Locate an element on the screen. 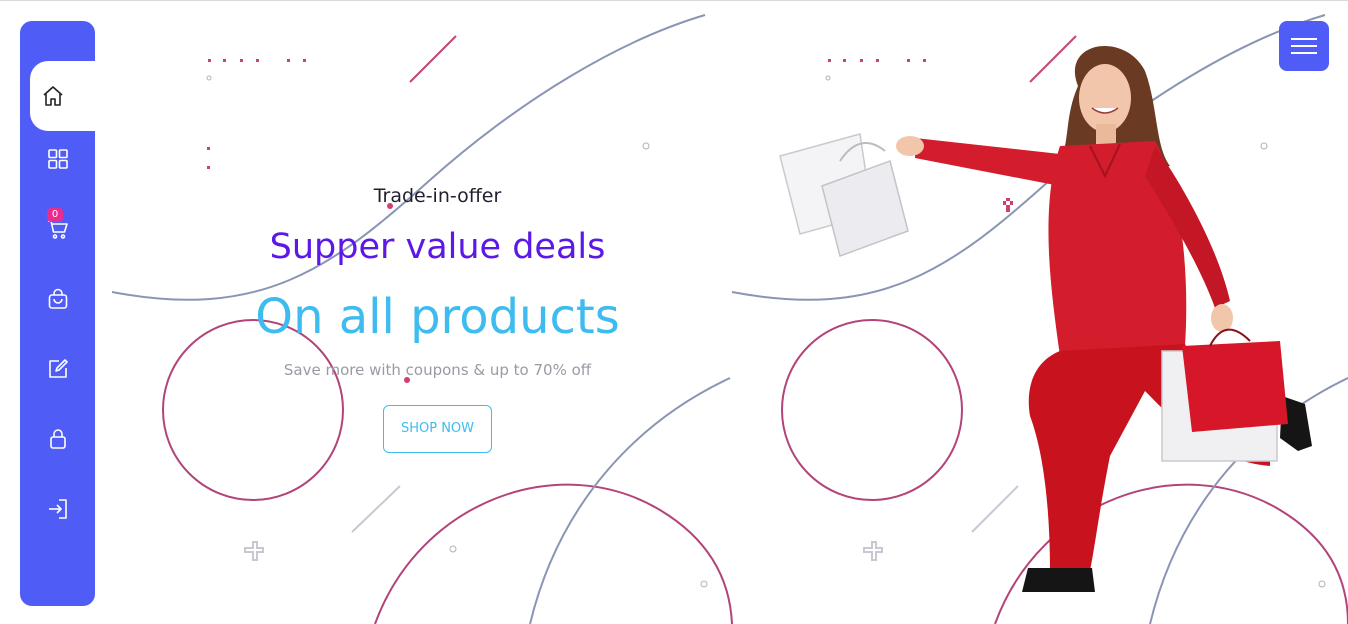 This screenshot has width=1348, height=624. bag-icon is located at coordinates (57, 298).